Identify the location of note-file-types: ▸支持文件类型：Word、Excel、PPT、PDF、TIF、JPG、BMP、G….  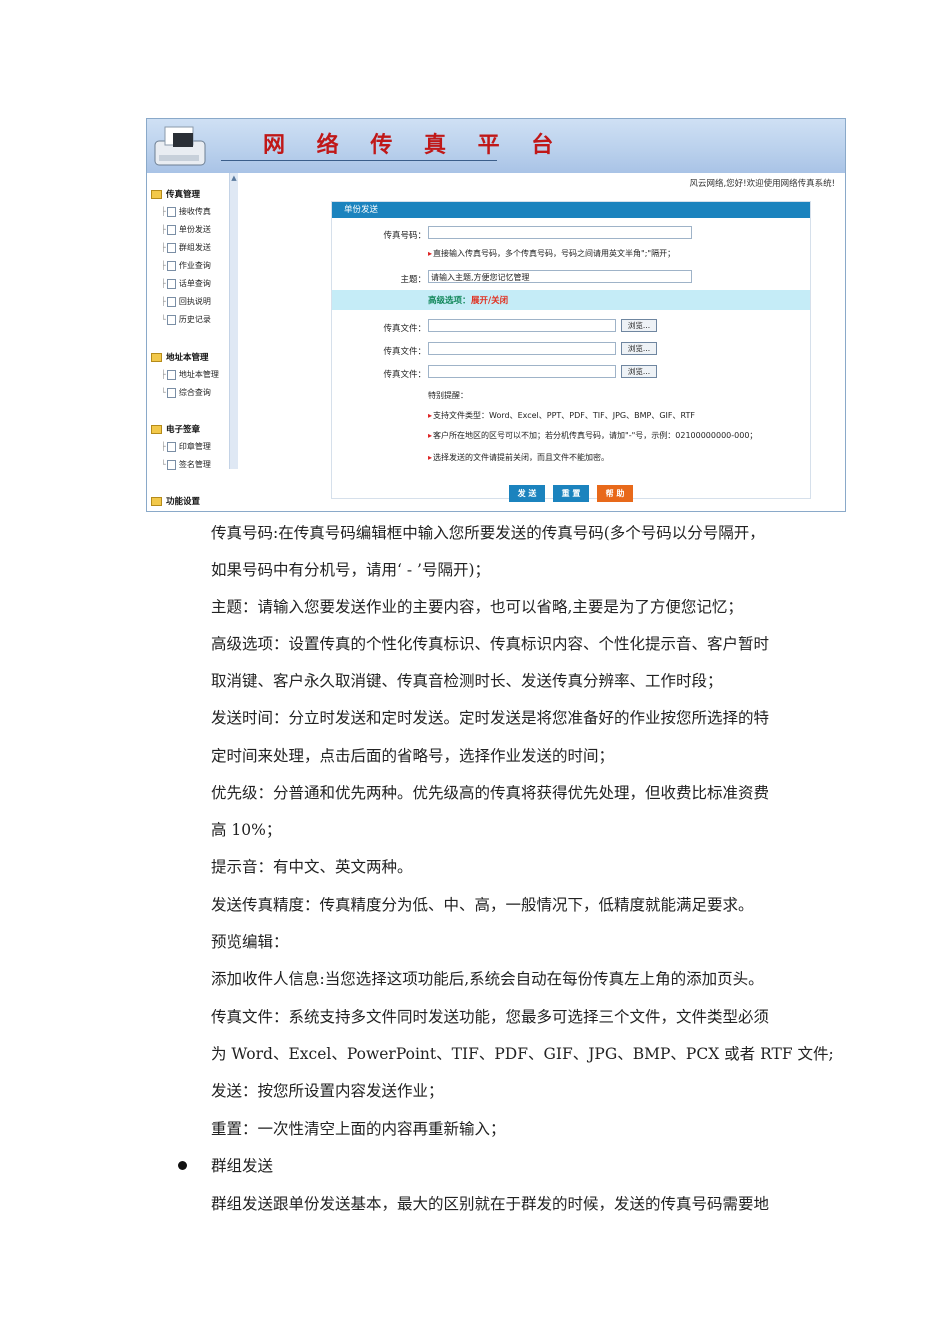
(561, 415).